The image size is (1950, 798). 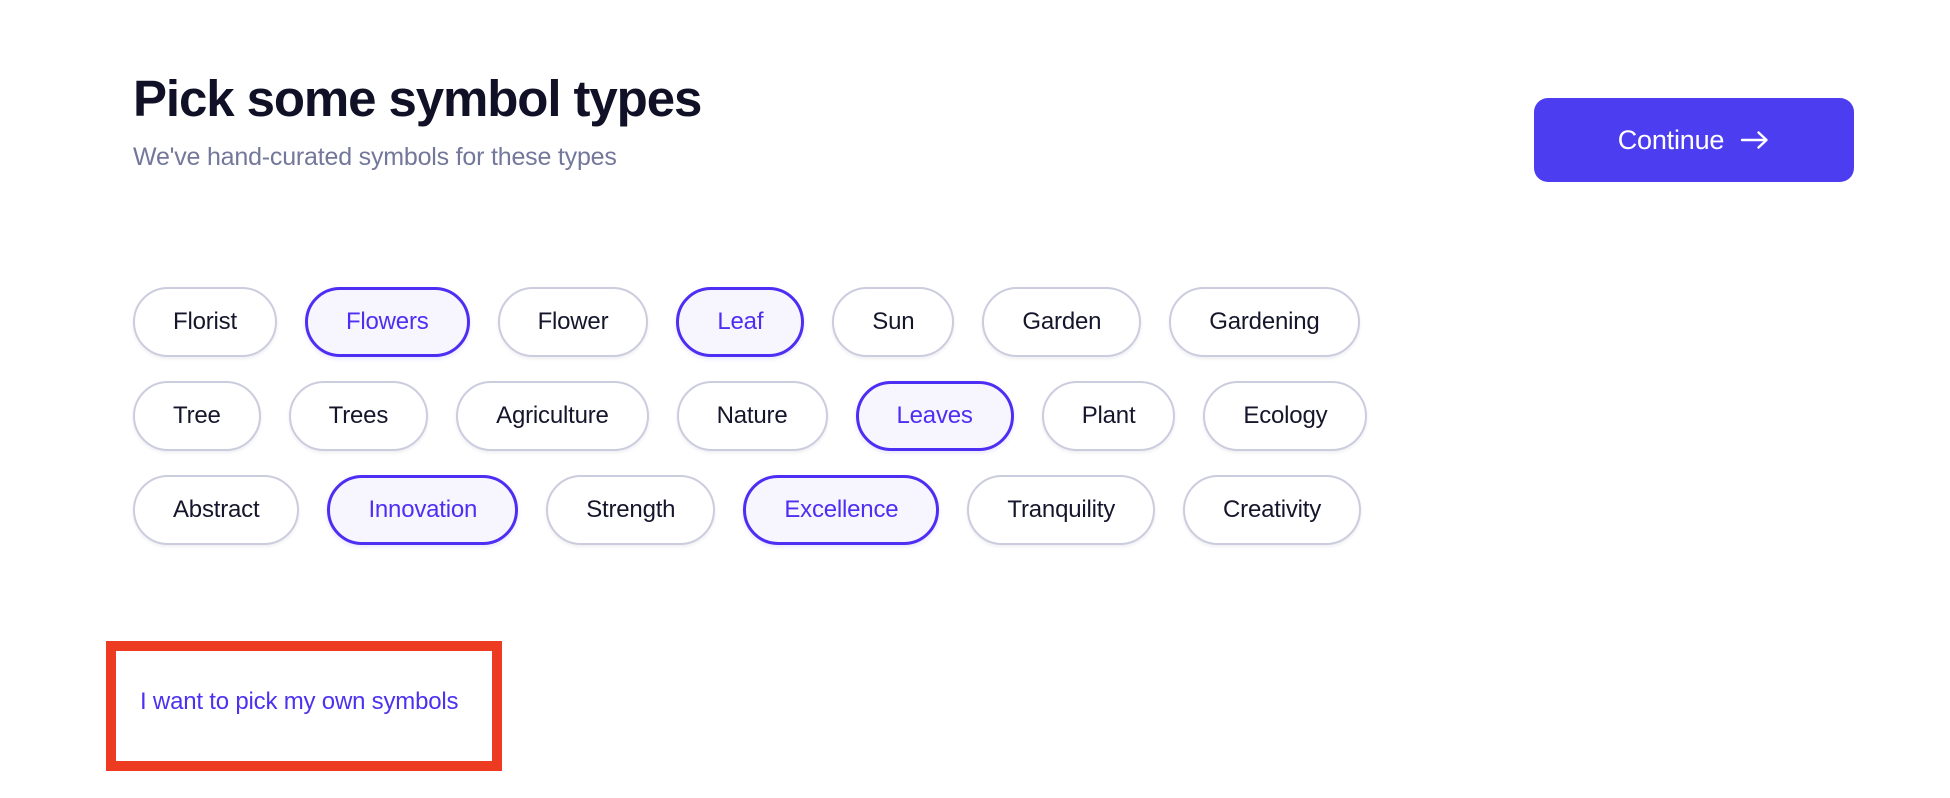 I want to click on chip-label: Innovation, so click(x=423, y=509).